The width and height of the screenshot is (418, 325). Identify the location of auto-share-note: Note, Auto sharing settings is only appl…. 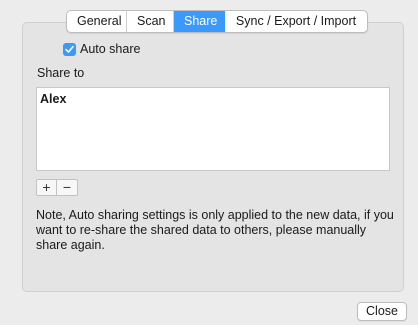
(215, 230).